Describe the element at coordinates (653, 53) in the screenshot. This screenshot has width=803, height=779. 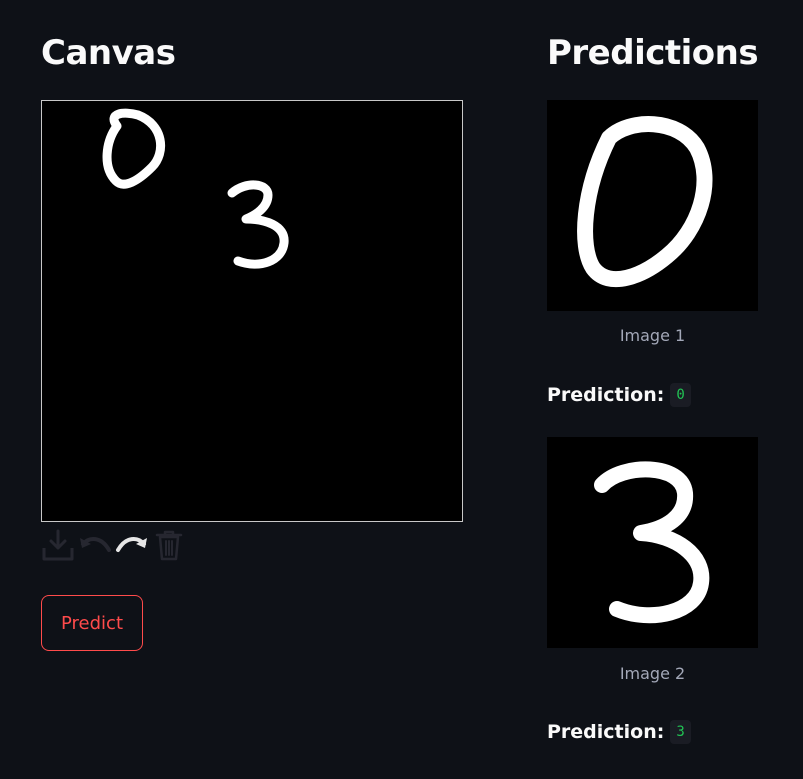
I see `predictions-heading: Predictions` at that location.